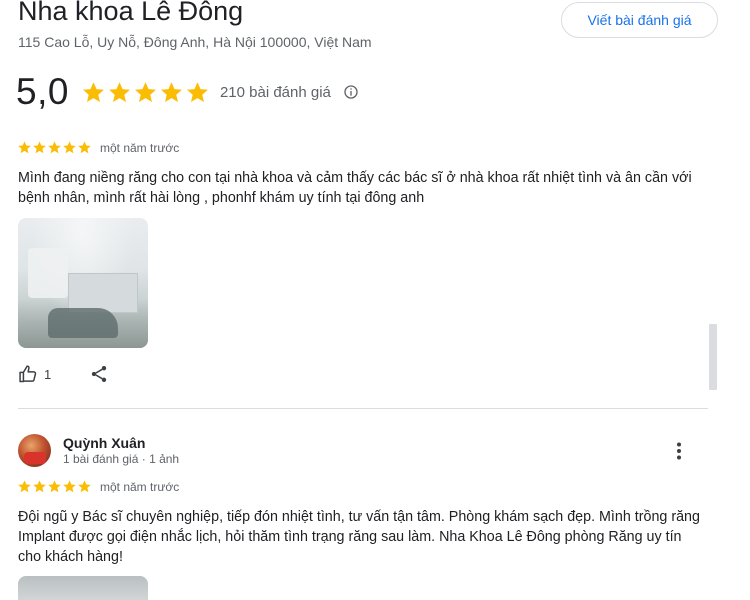 This screenshot has width=750, height=600. I want to click on reviewer-meta: 1 bài đánh giá · 1 ảnh, so click(121, 459).